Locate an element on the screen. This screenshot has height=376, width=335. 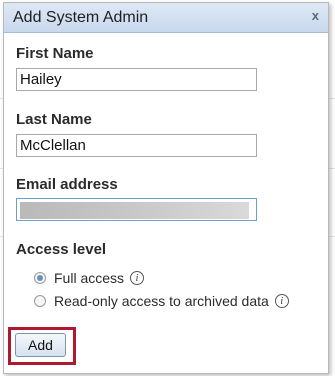
last-name-label: Last Name is located at coordinates (54, 119).